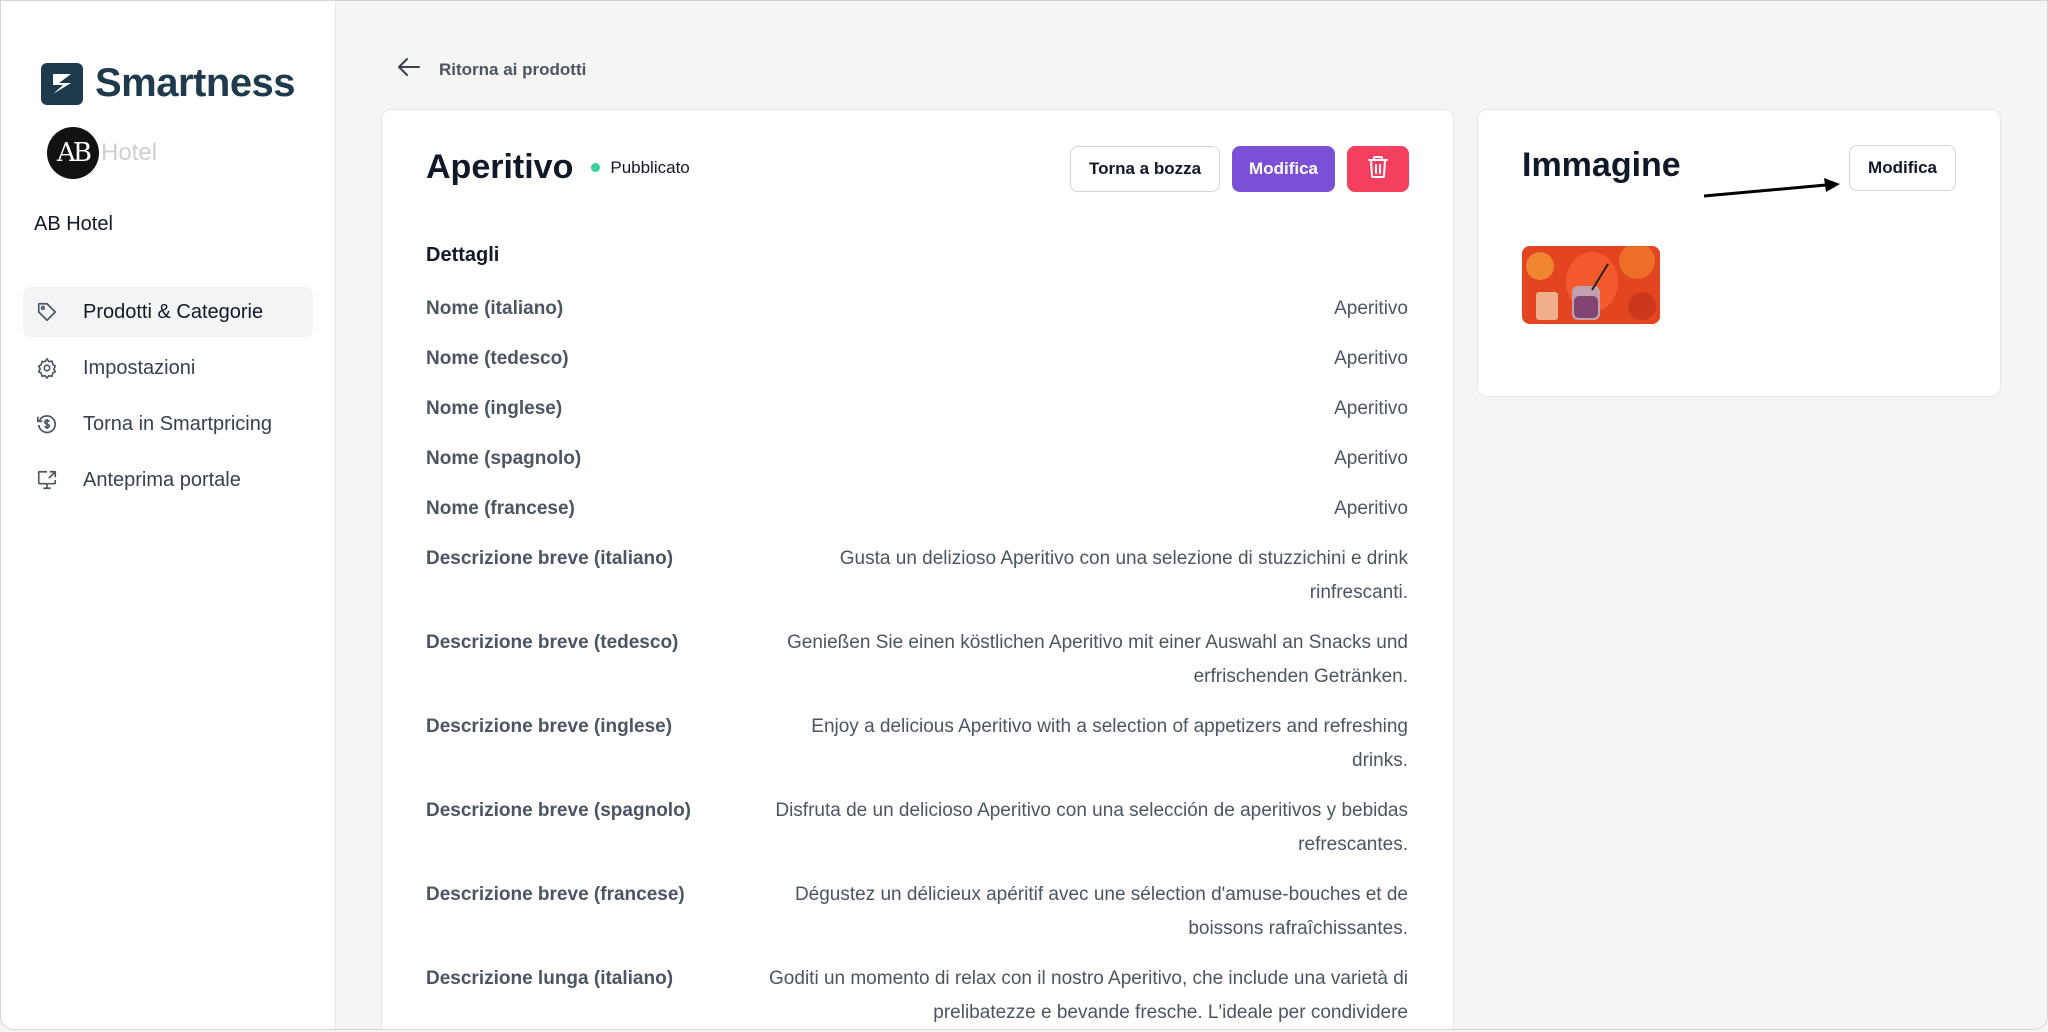  What do you see at coordinates (917, 417) in the screenshot?
I see `detail-row: Nome (inglese) Aperitivo` at bounding box center [917, 417].